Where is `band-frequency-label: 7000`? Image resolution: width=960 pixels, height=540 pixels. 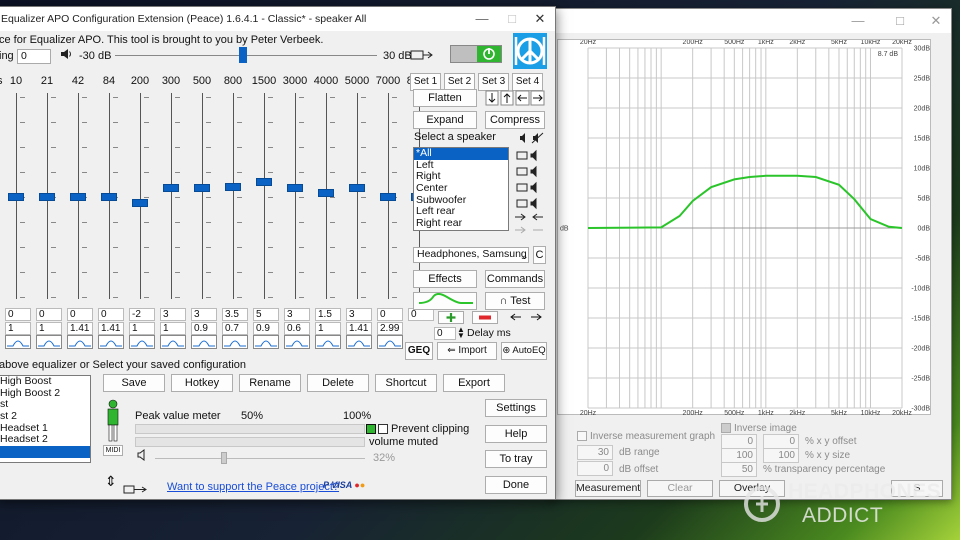 band-frequency-label: 7000 is located at coordinates (388, 81).